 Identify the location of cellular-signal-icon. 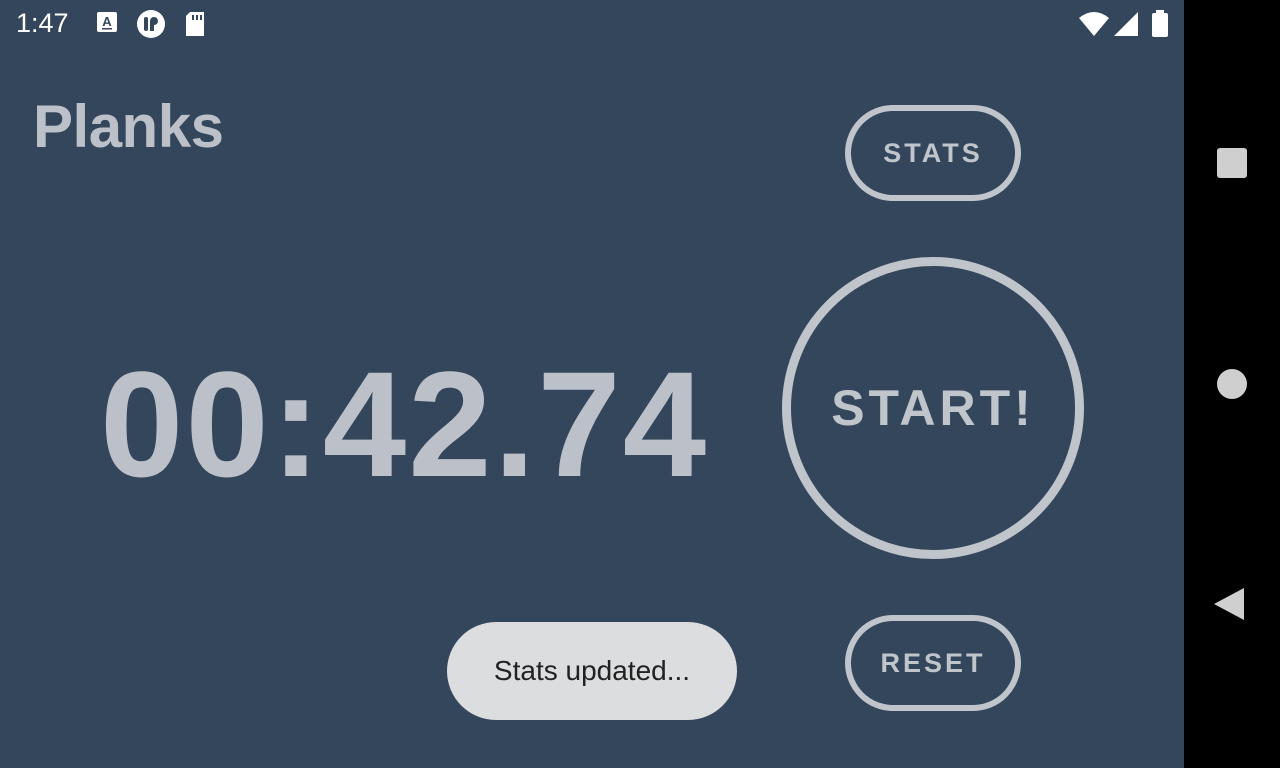
(1126, 26).